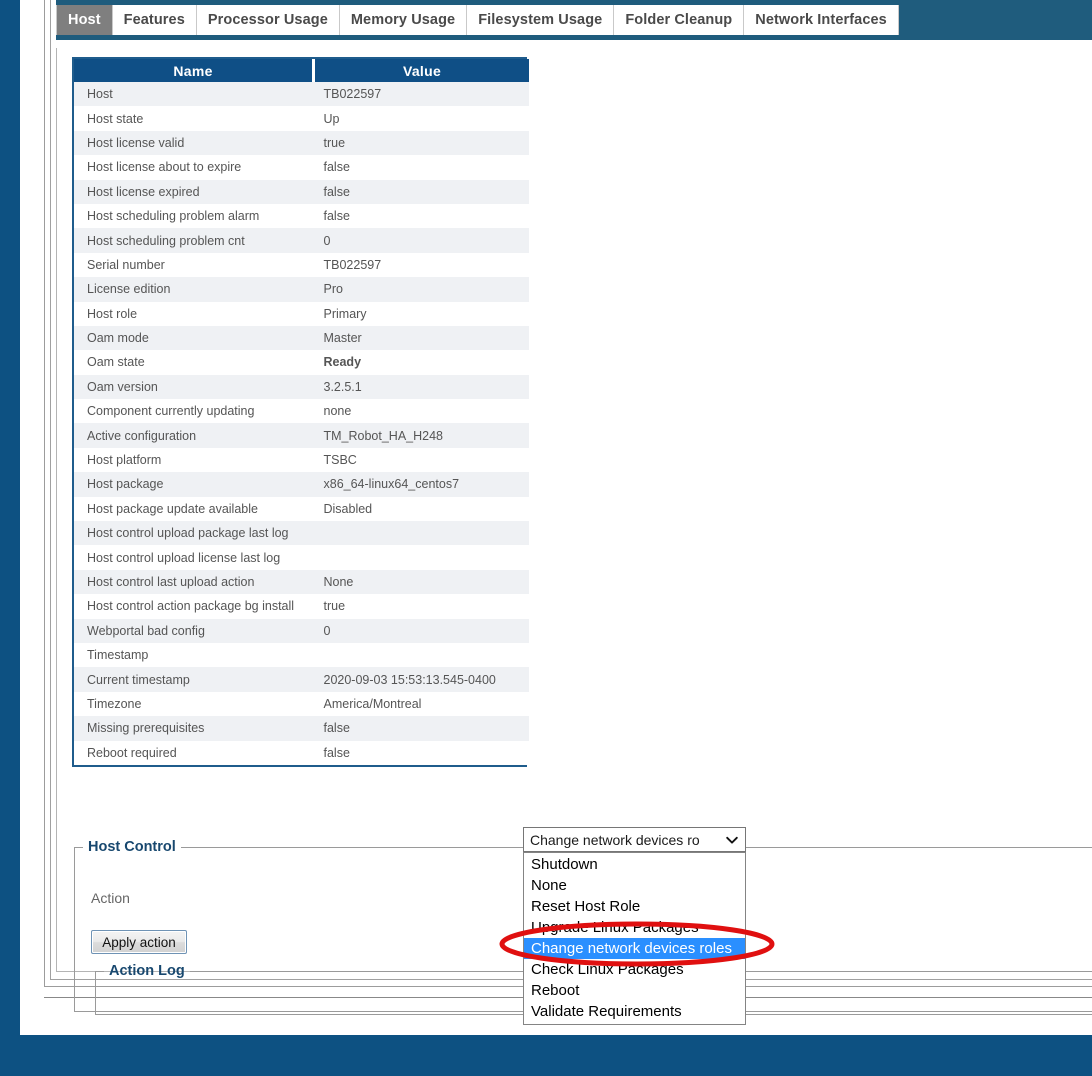 This screenshot has height=1076, width=1092. What do you see at coordinates (634, 885) in the screenshot?
I see `action-option: None` at bounding box center [634, 885].